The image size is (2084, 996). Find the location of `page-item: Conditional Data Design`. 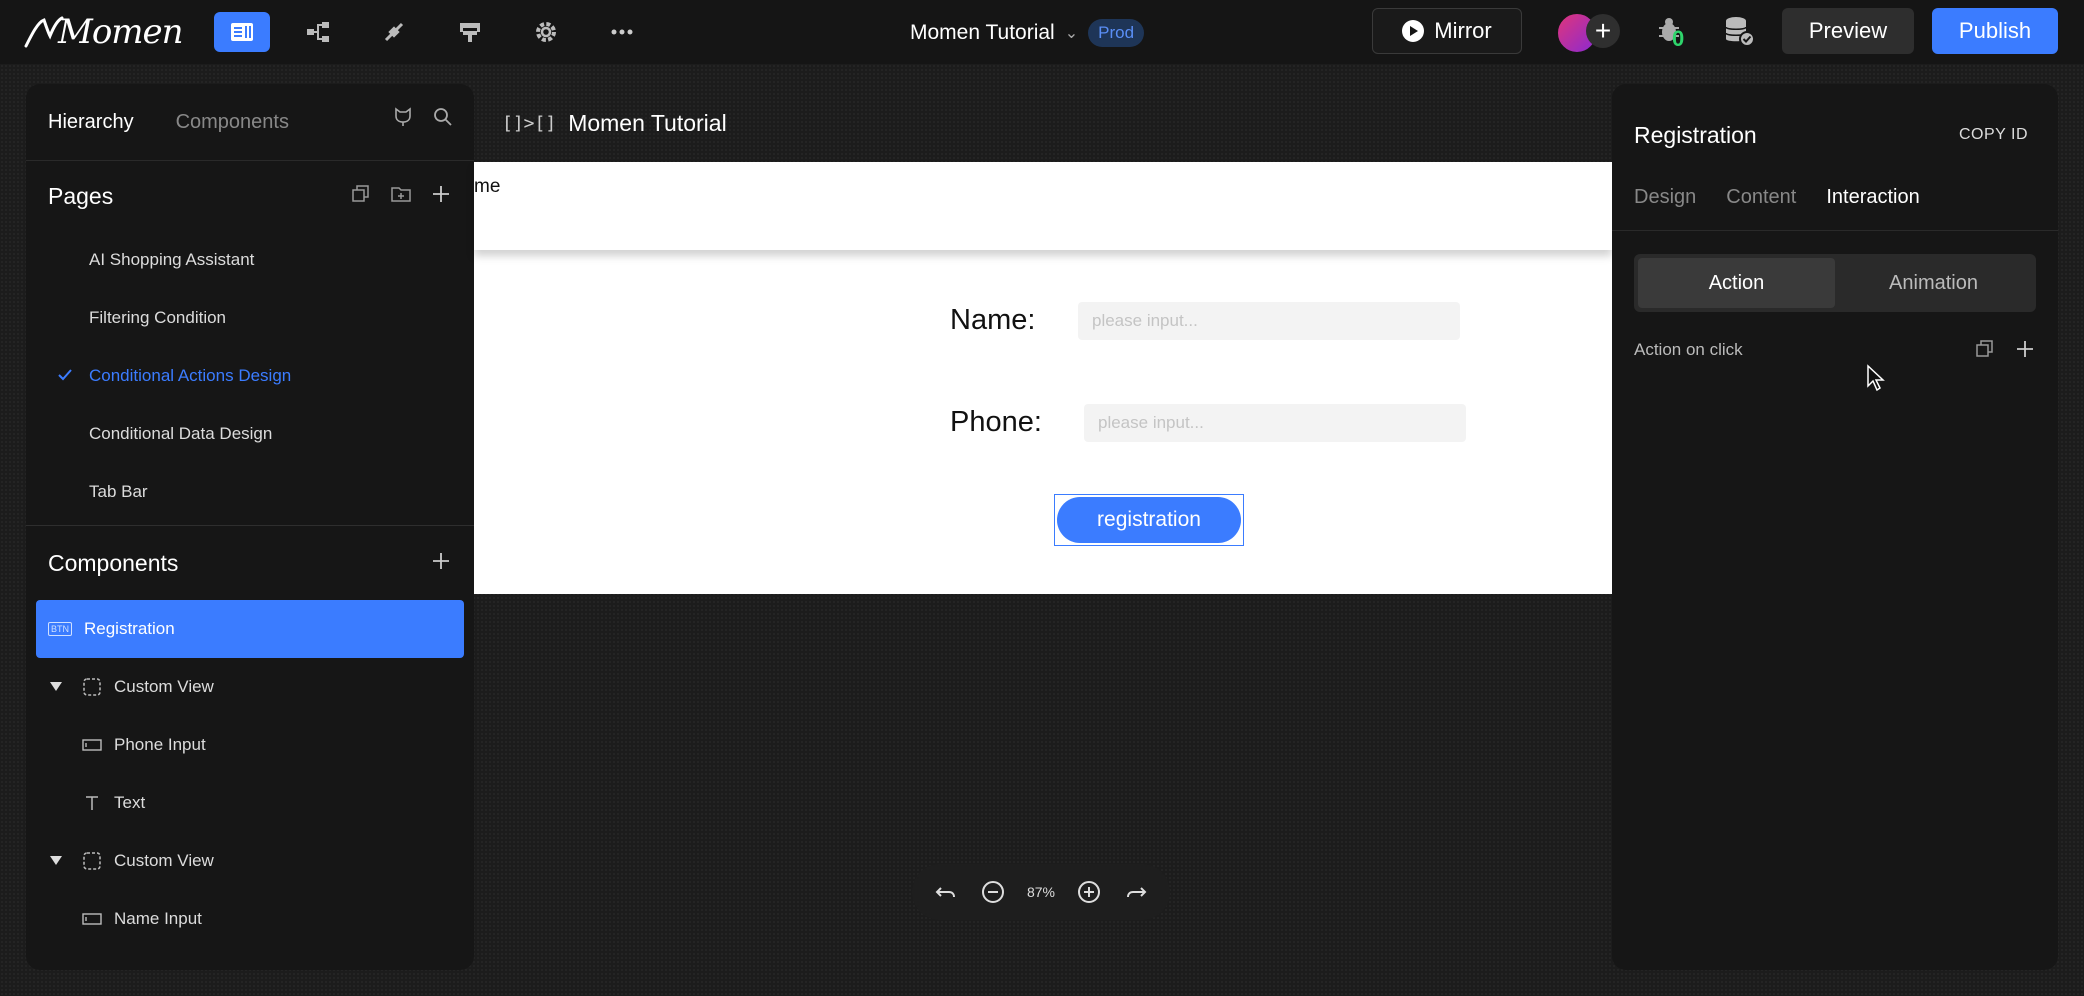

page-item: Conditional Data Design is located at coordinates (250, 434).